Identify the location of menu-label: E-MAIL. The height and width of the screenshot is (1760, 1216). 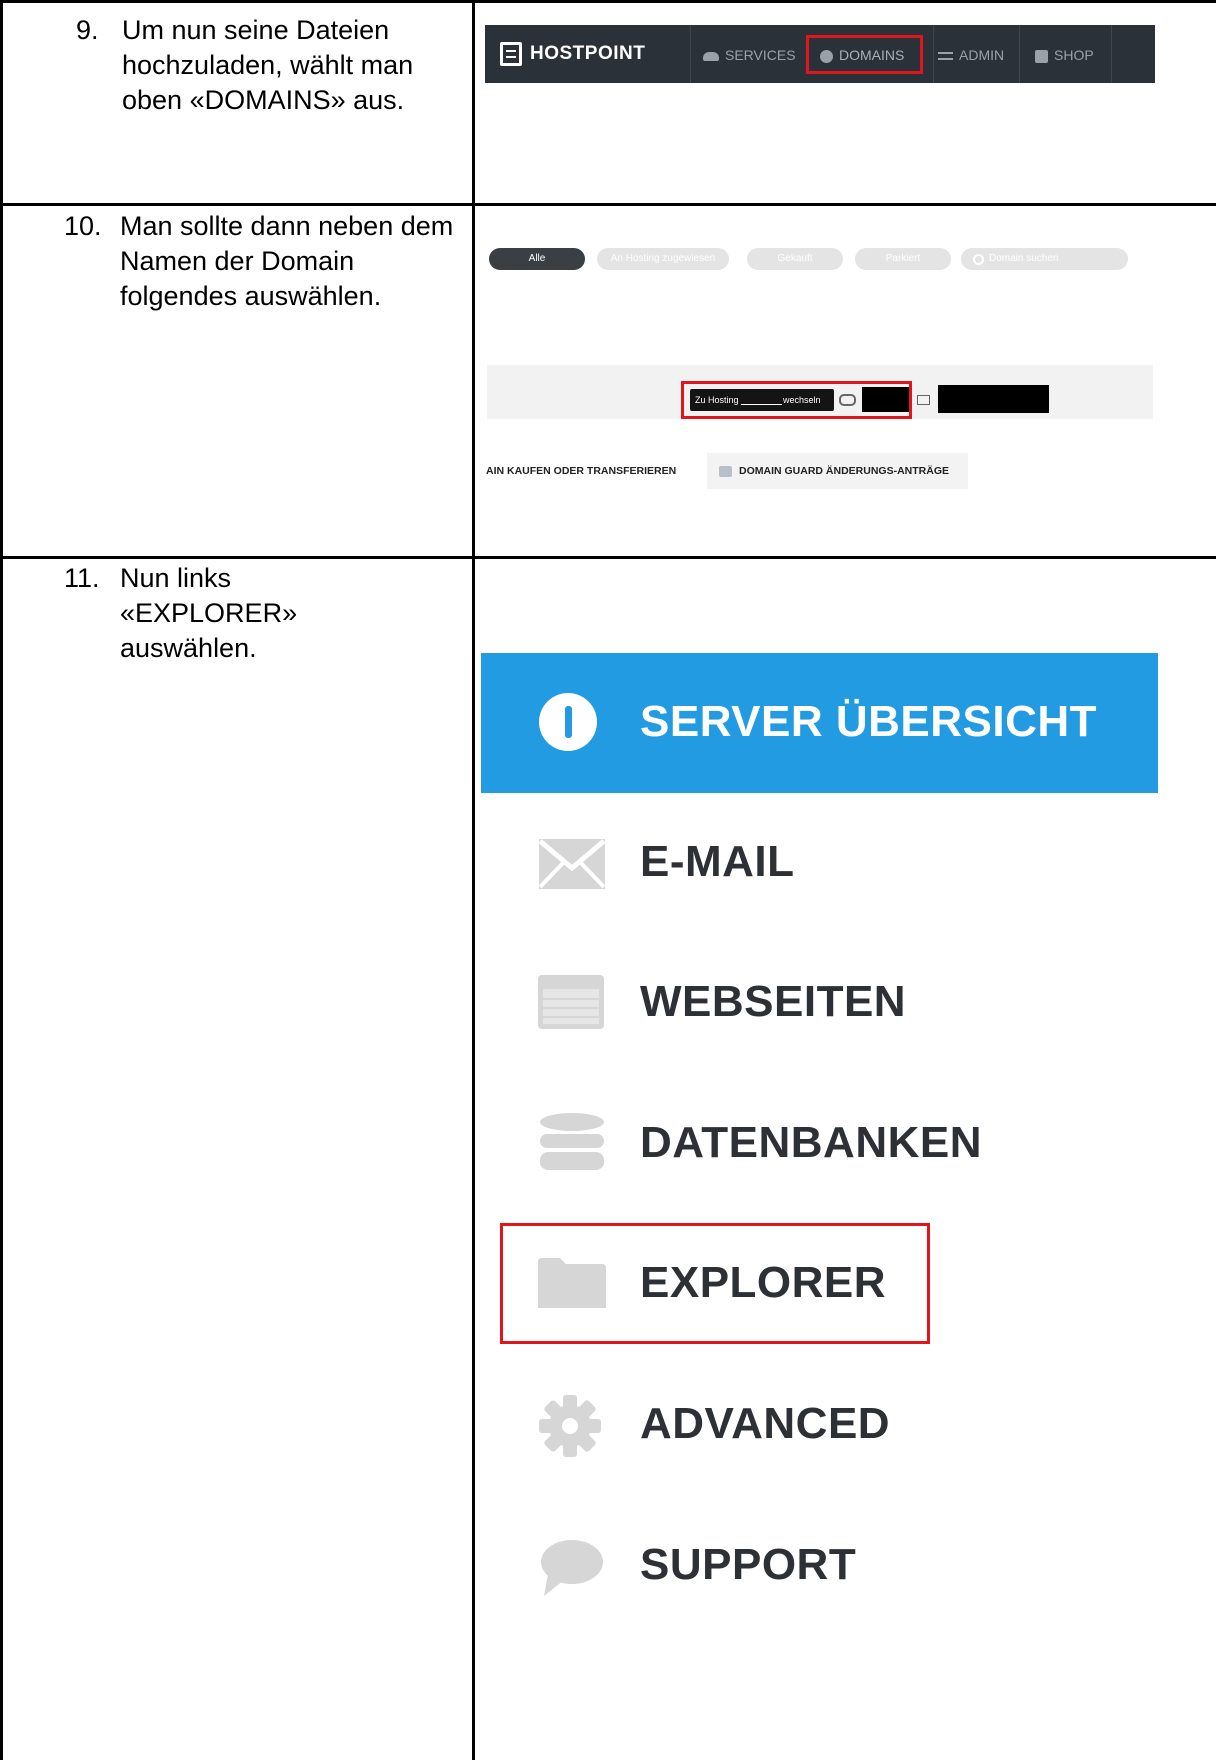
(717, 861).